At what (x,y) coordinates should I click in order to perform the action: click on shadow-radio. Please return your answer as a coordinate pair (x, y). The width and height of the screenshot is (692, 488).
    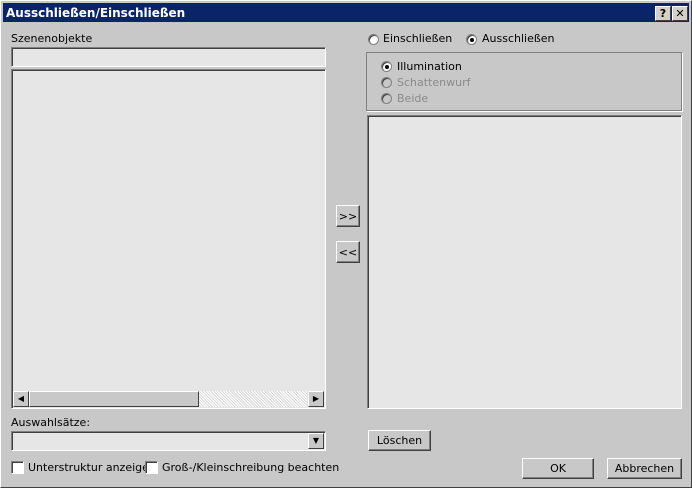
    Looking at the image, I should click on (386, 82).